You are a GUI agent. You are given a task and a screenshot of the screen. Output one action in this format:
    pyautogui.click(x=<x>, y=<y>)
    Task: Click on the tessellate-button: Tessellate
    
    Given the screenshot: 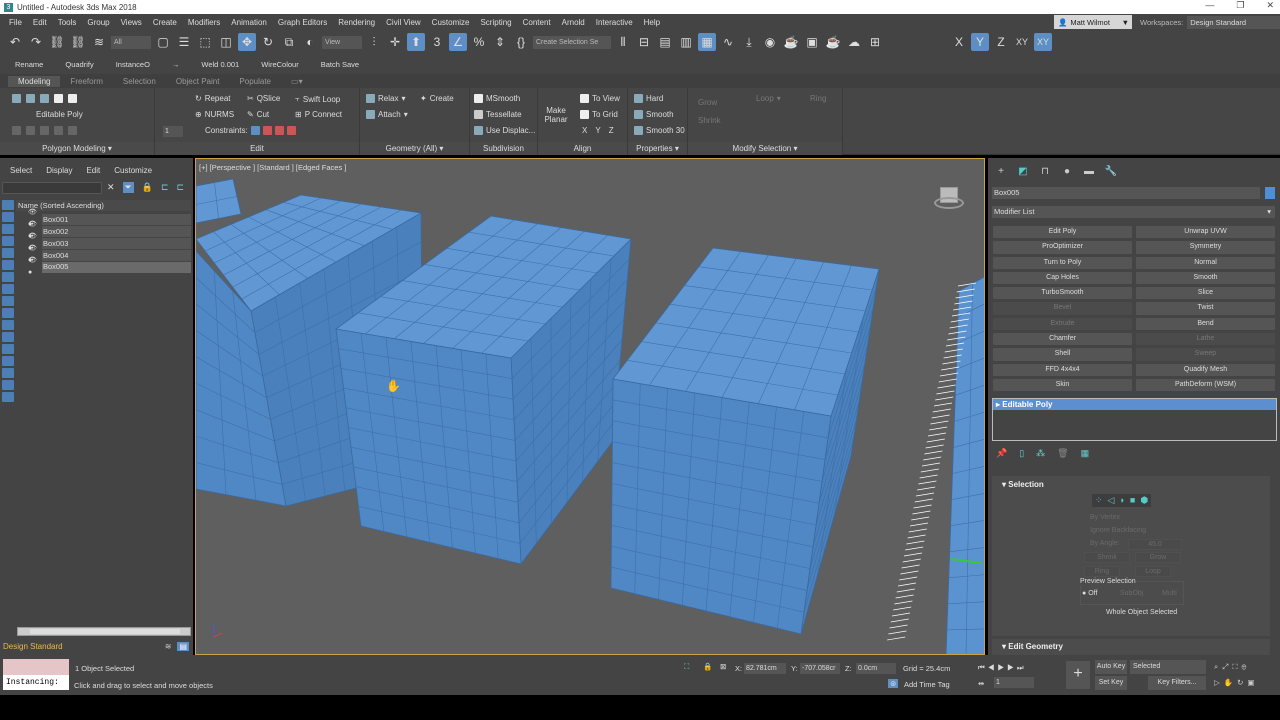 What is the action you would take?
    pyautogui.click(x=498, y=114)
    